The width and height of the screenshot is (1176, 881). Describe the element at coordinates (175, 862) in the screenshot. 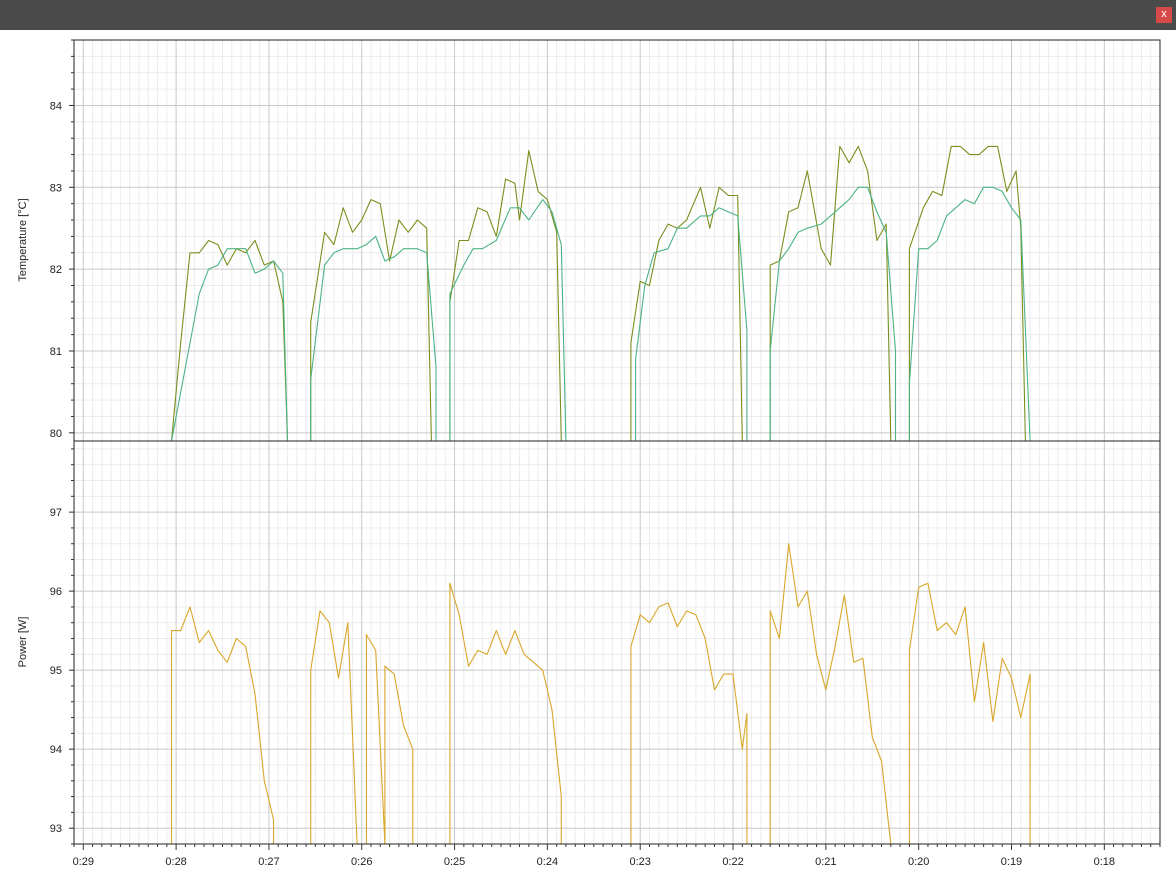

I see `x-tick-label: 0:28` at that location.